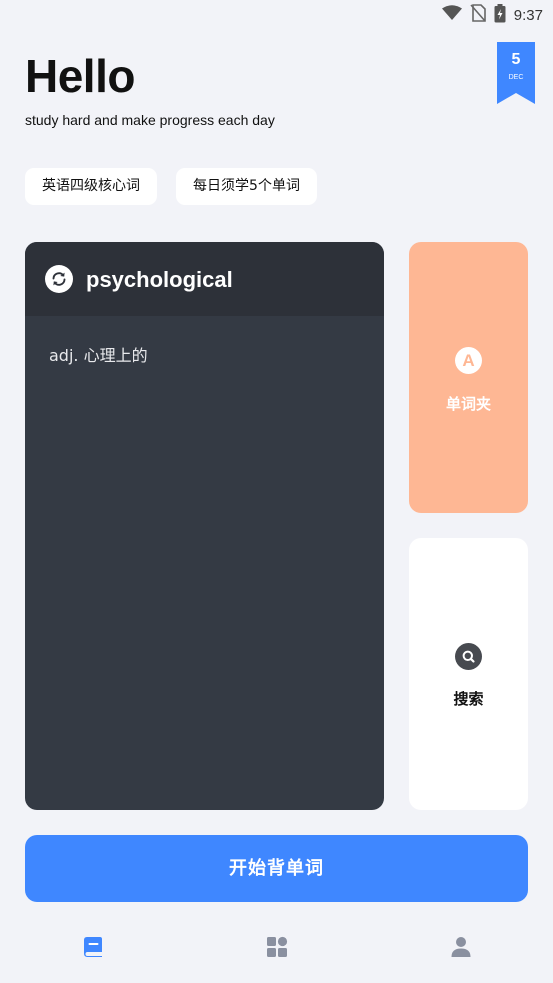 The image size is (553, 983). Describe the element at coordinates (150, 120) in the screenshot. I see `page-subtitle: study hard and make progress each day` at that location.